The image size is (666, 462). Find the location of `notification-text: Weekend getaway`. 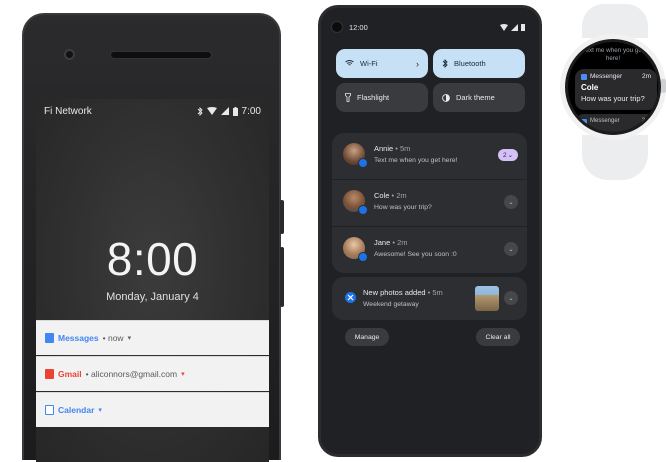

notification-text: Weekend getaway is located at coordinates (391, 304).